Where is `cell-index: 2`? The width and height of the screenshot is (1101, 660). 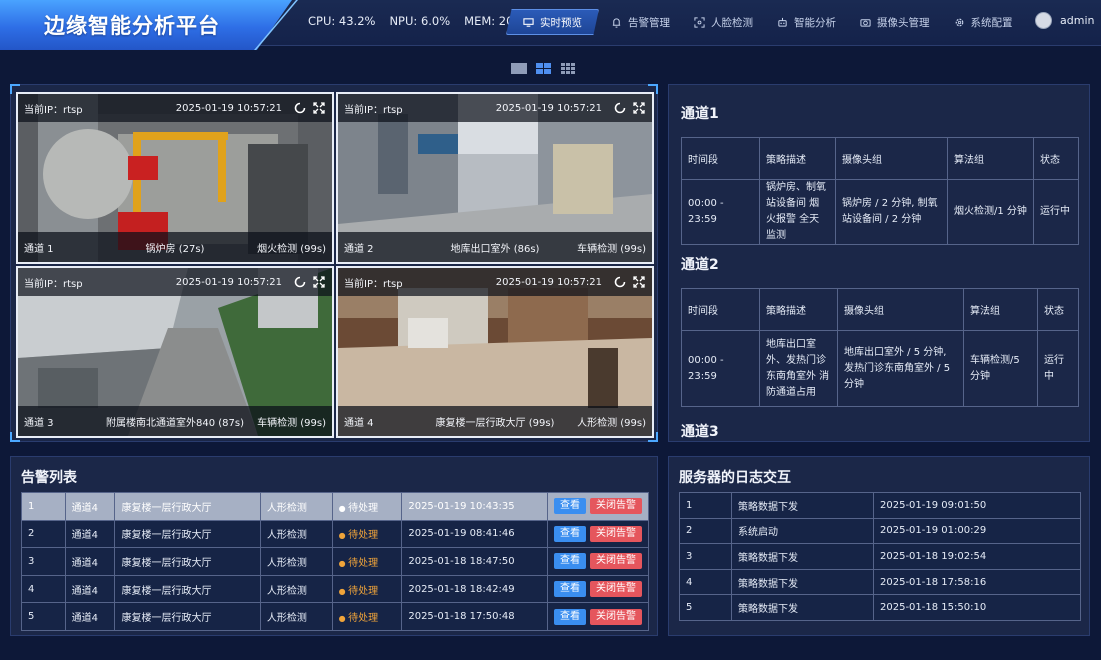
cell-index: 2 is located at coordinates (705, 531).